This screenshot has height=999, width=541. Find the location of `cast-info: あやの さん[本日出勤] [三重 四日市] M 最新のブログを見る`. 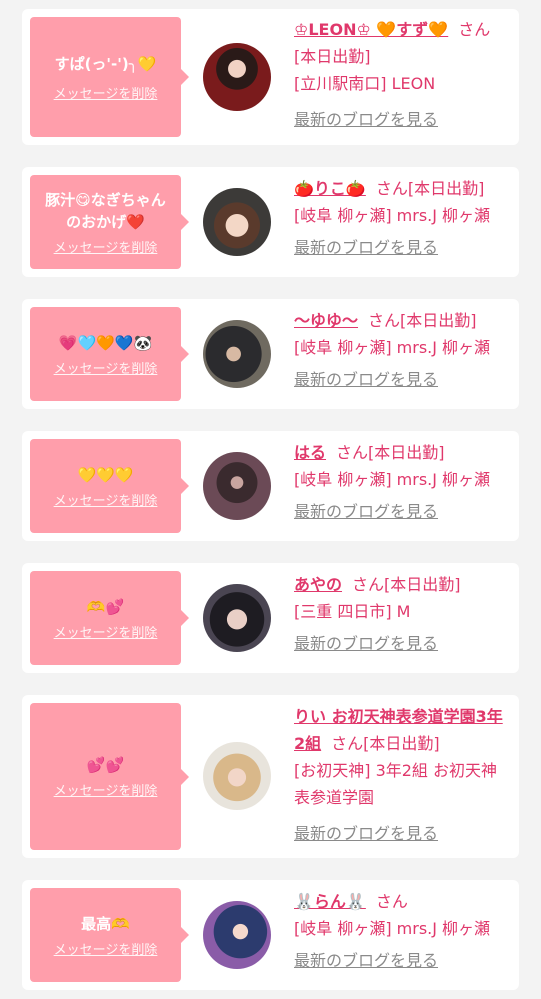

cast-info: あやの さん[本日出勤] [三重 四日市] M 最新のブログを見る is located at coordinates (403, 614).